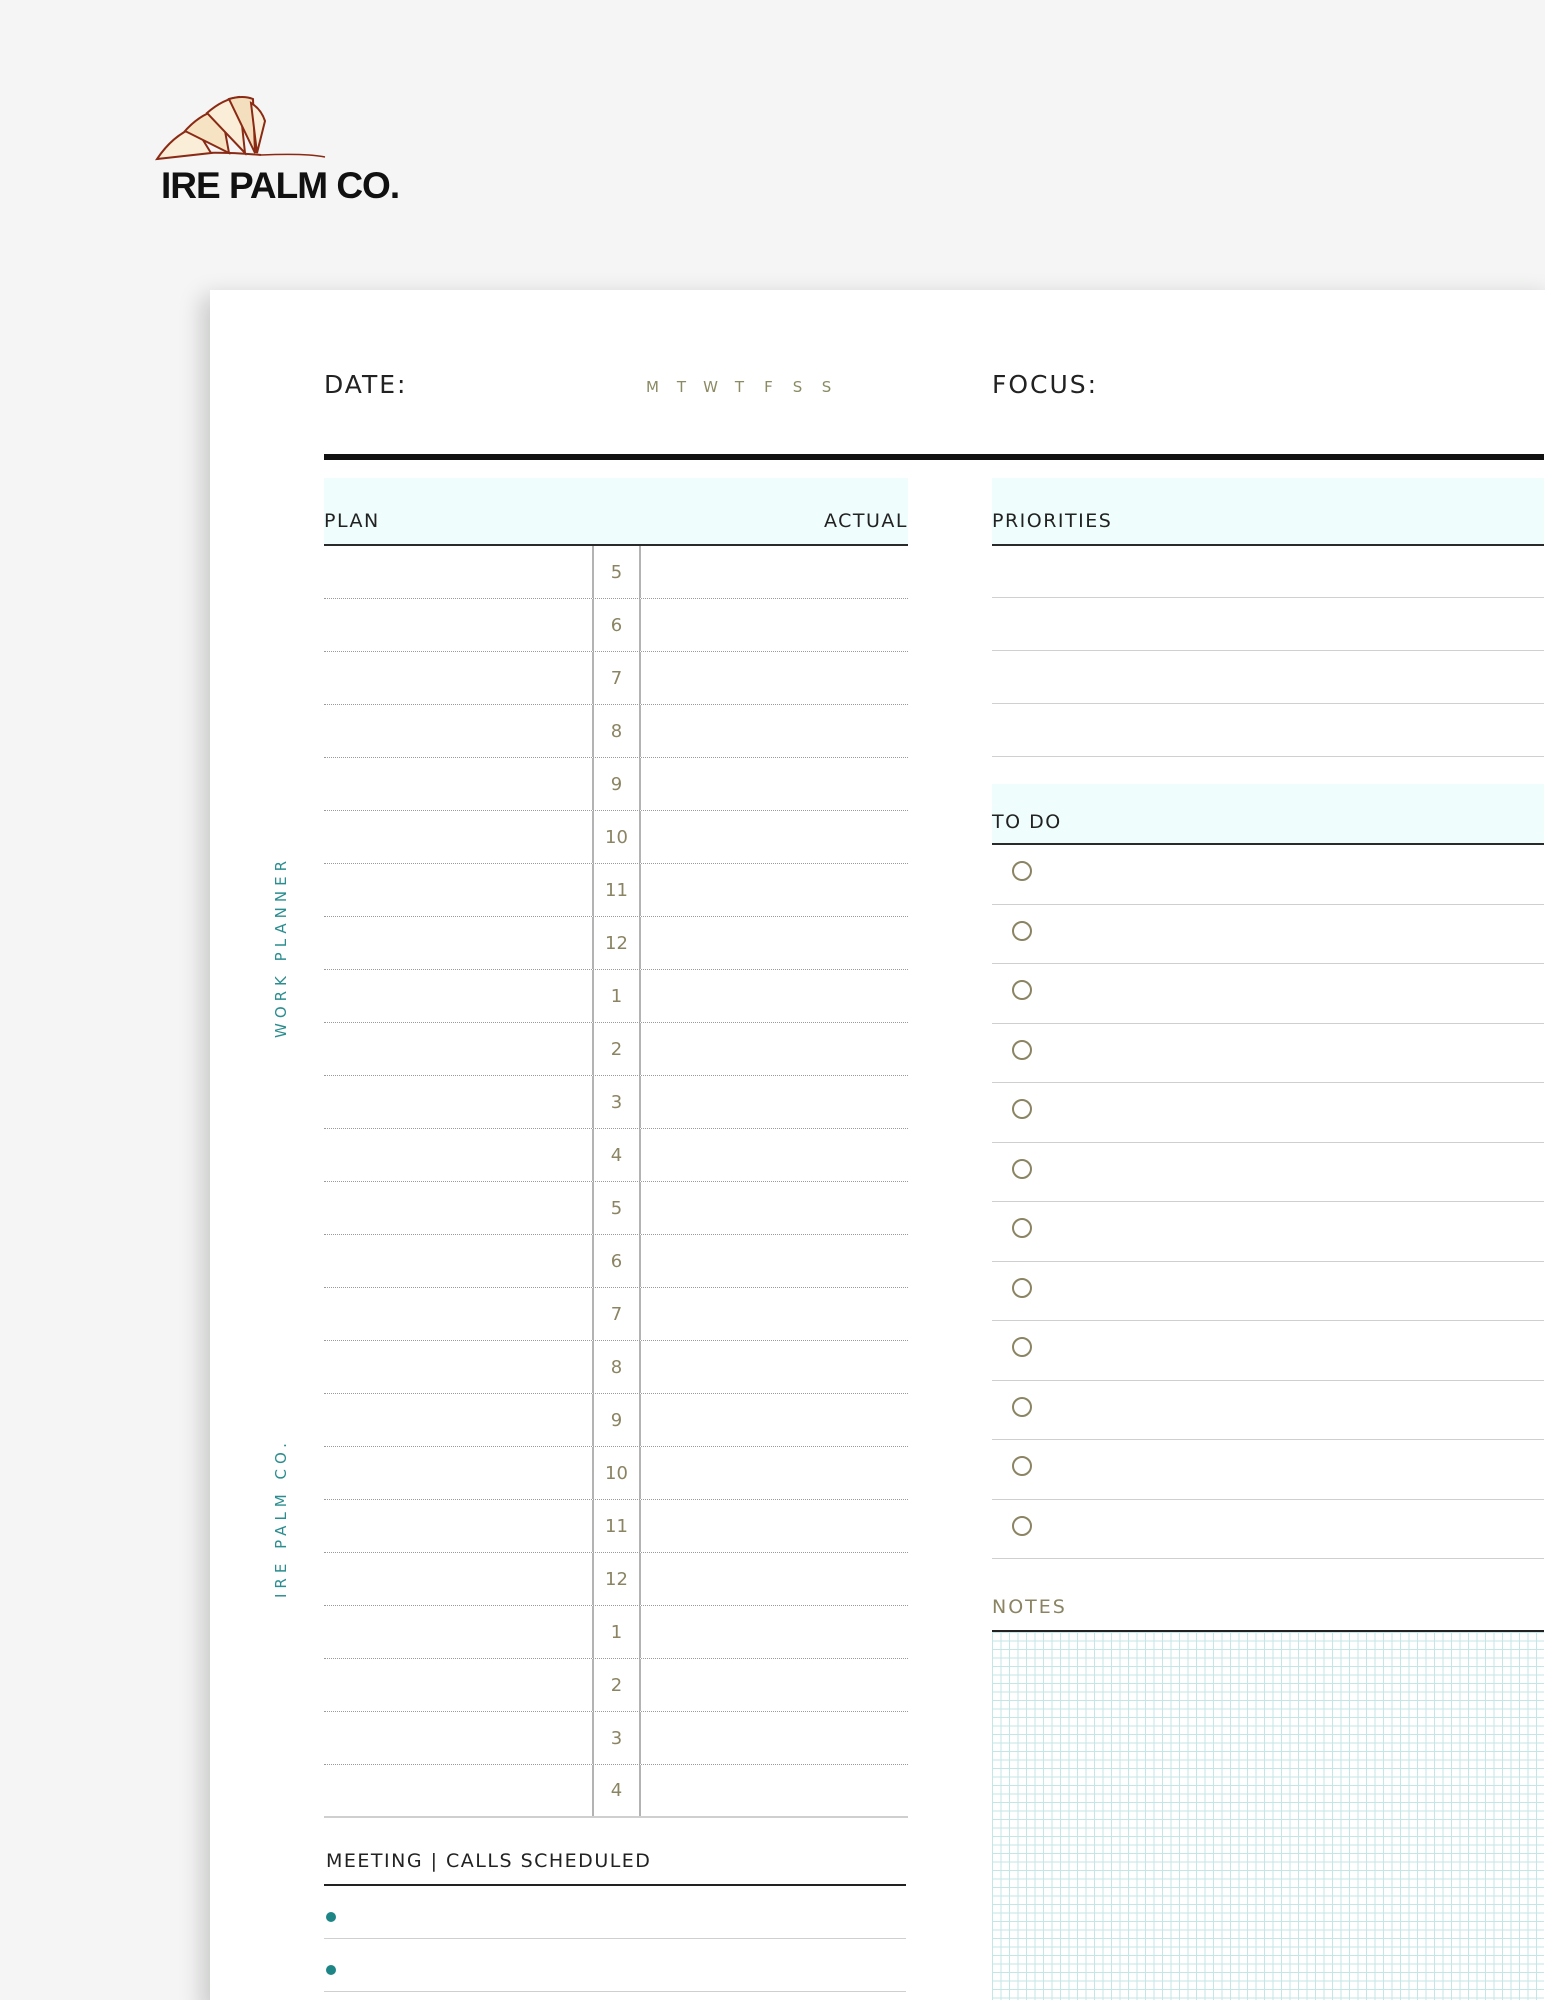  Describe the element at coordinates (1052, 521) in the screenshot. I see `priorities-title: PRIORITIES` at that location.